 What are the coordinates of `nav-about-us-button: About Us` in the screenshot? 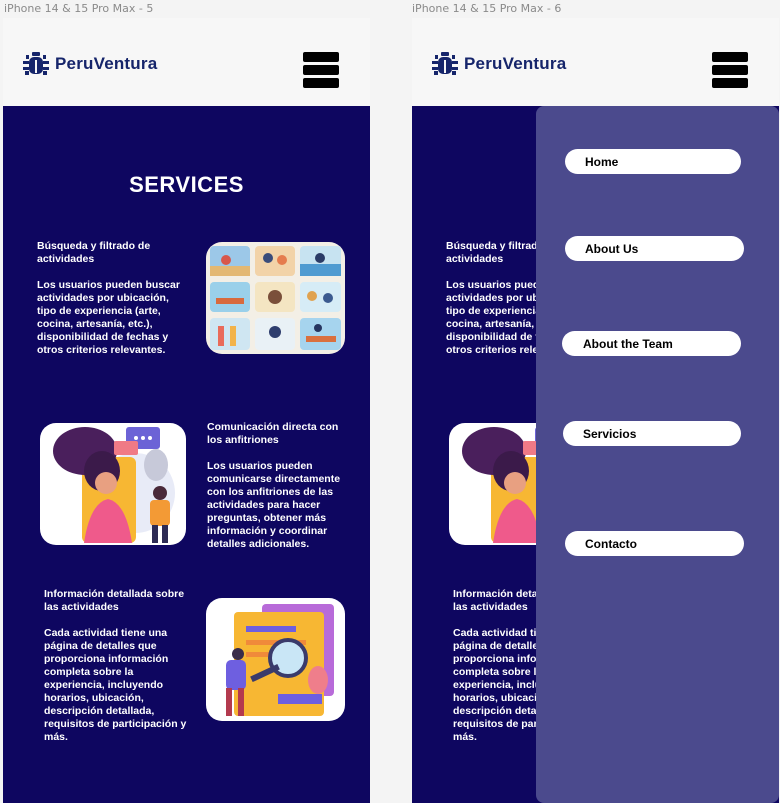 It's located at (654, 248).